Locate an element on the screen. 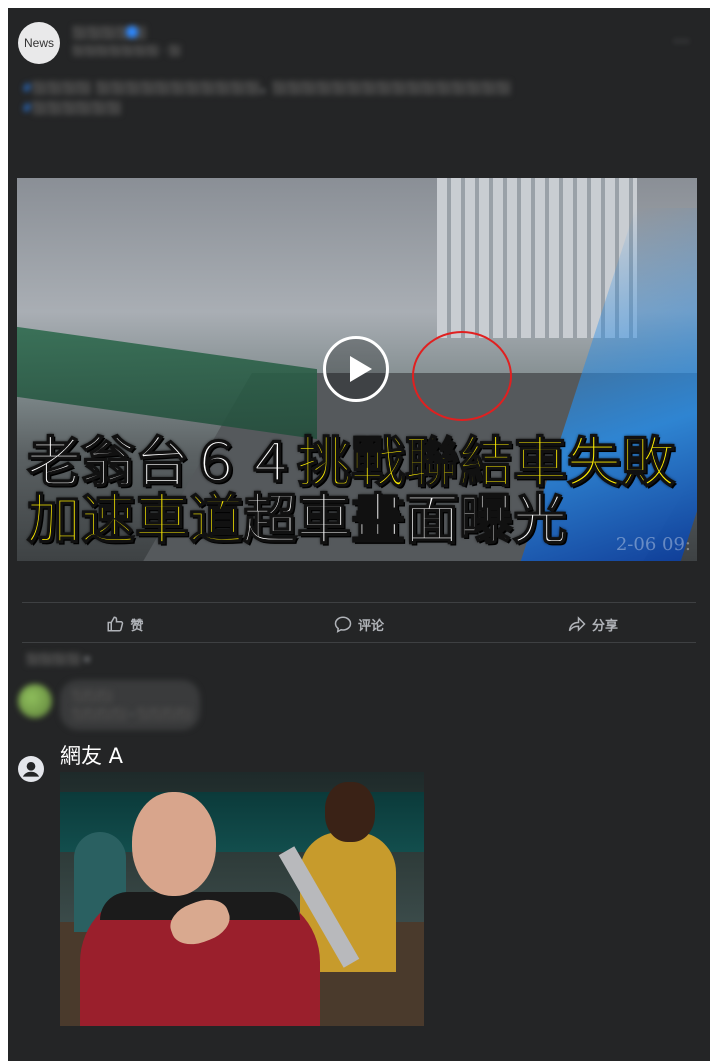 The width and height of the screenshot is (717, 1061). video-caption-line-2: 加速車道超車畫面曝光 is located at coordinates (297, 519).